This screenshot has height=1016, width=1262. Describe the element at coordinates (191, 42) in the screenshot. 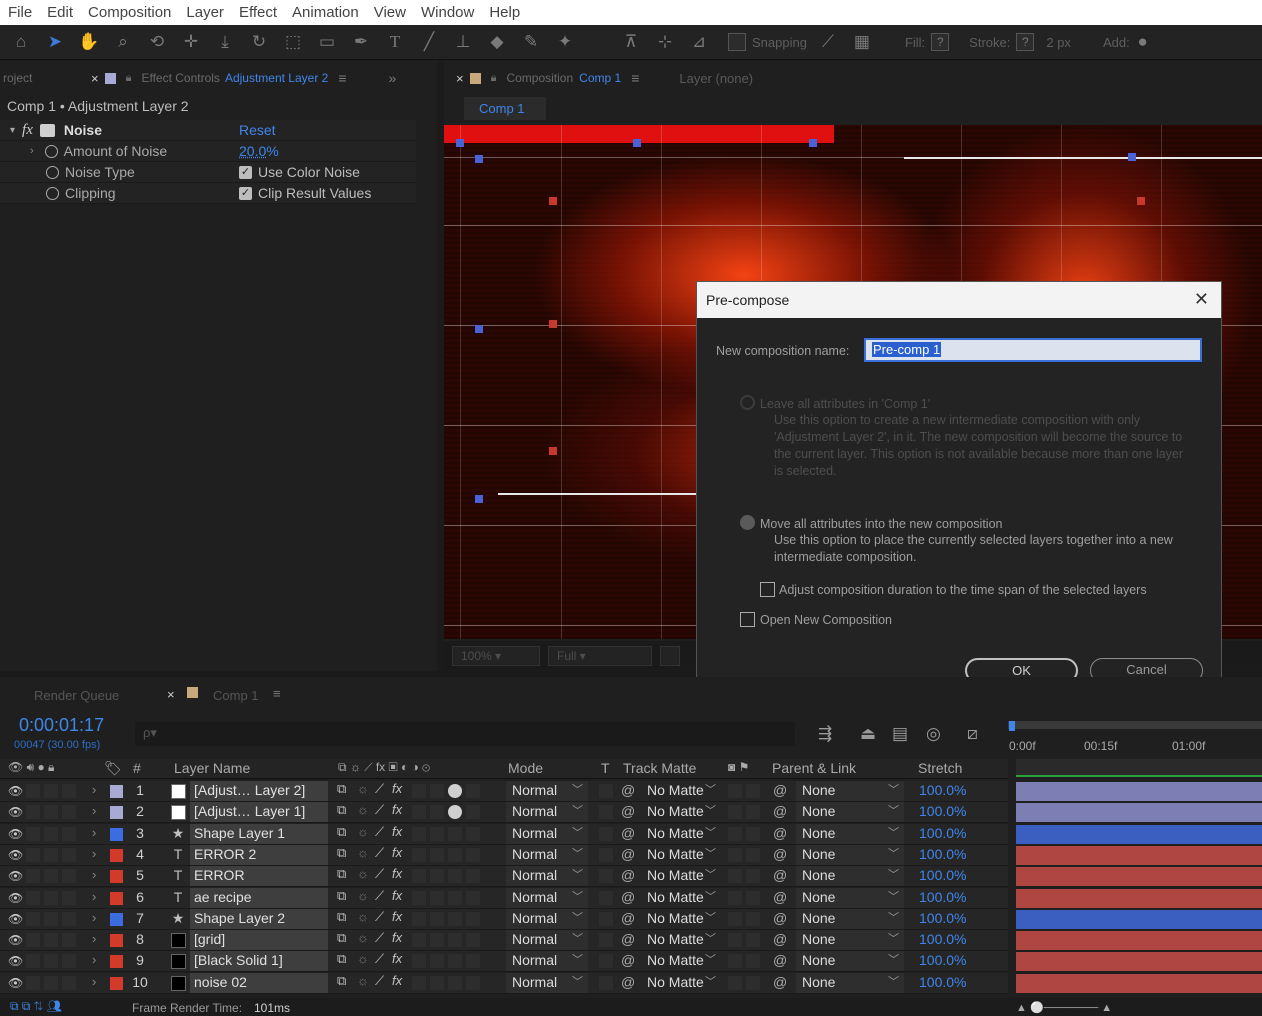

I see `pan-camera-icon: ✛` at that location.